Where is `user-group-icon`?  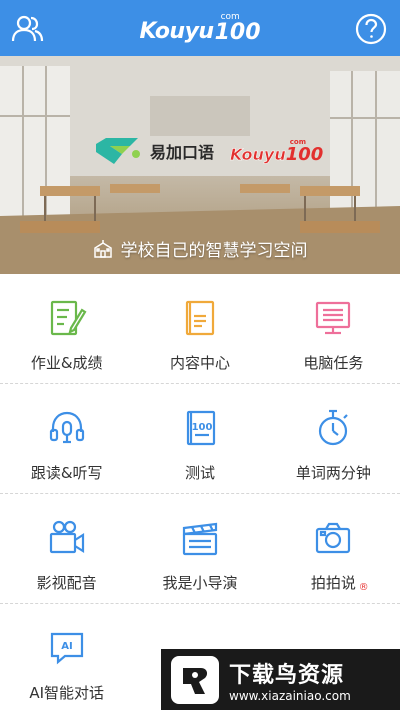 user-group-icon is located at coordinates (27, 28).